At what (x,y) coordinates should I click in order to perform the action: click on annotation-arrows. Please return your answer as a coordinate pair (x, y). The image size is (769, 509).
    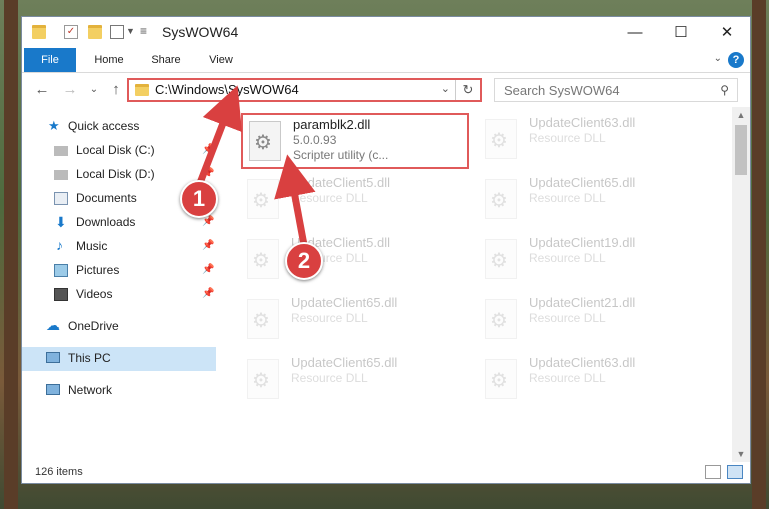
    Looking at the image, I should click on (256, 165).